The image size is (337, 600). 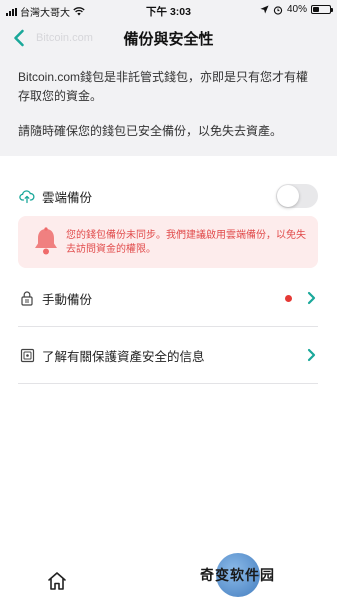 What do you see at coordinates (150, 131) in the screenshot?
I see `intro-paragraph-backup: 請隨時確保您的錢包已安全備份，以免失去資產。` at bounding box center [150, 131].